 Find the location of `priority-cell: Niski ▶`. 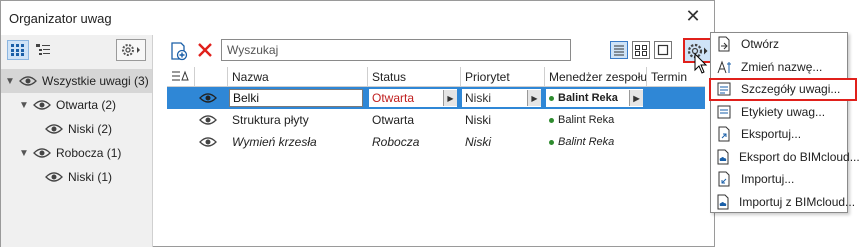

priority-cell: Niski ▶ is located at coordinates (503, 98).